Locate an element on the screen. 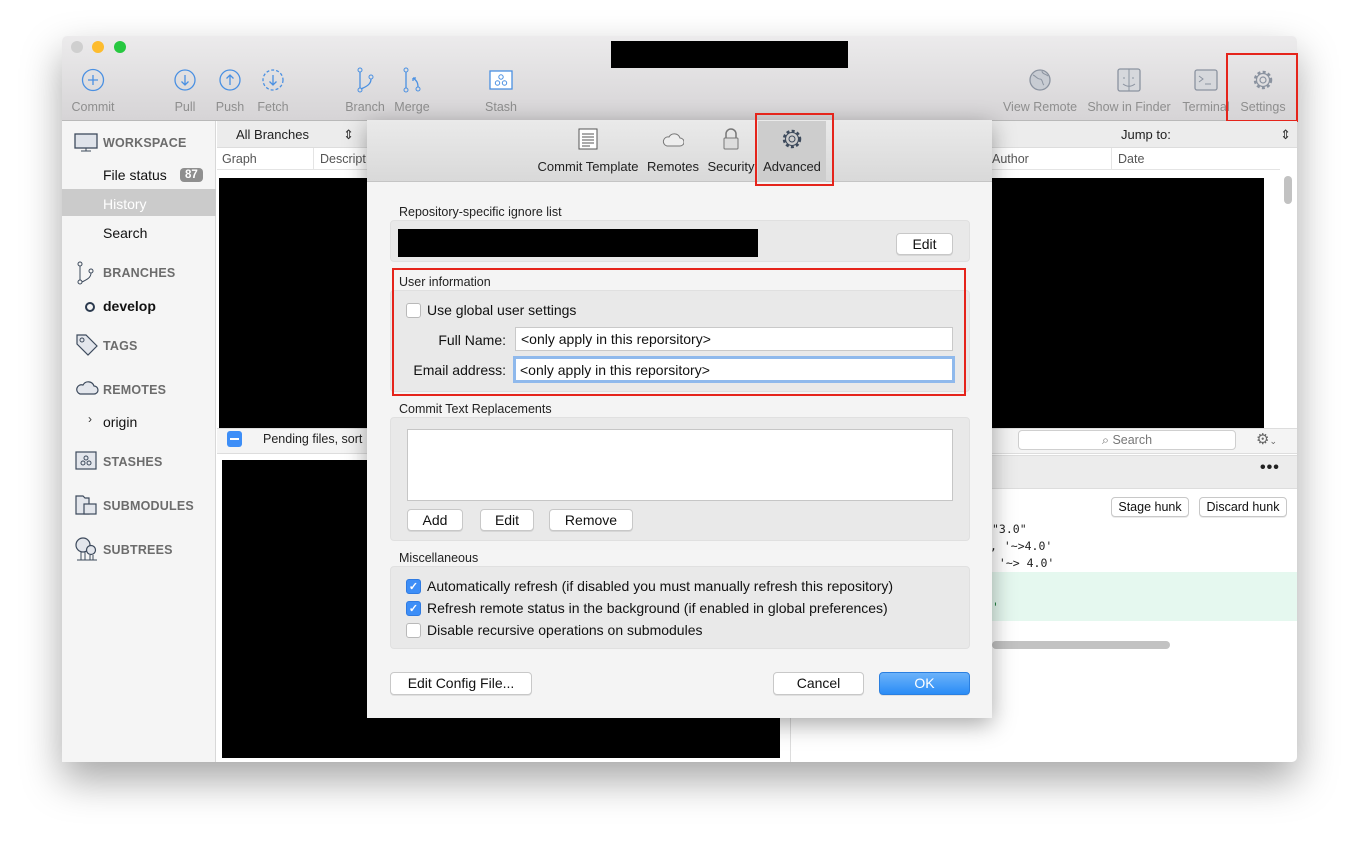 The width and height of the screenshot is (1358, 851). pending-files-label: Pending files, sort is located at coordinates (313, 439).